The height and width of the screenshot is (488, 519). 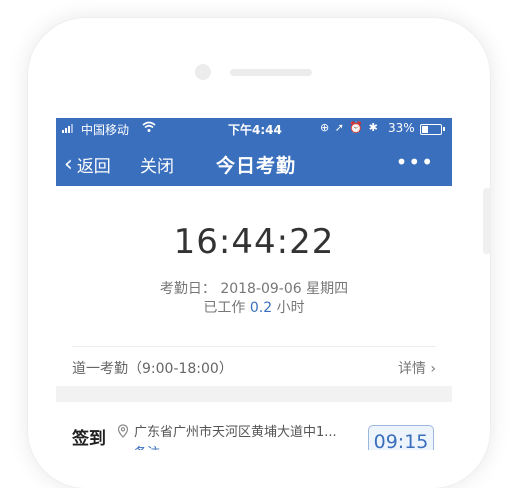 I want to click on status-bar: 中国移动 下午4:44 ⊕ ➚ ⏰ ✱ 33%, so click(x=254, y=129).